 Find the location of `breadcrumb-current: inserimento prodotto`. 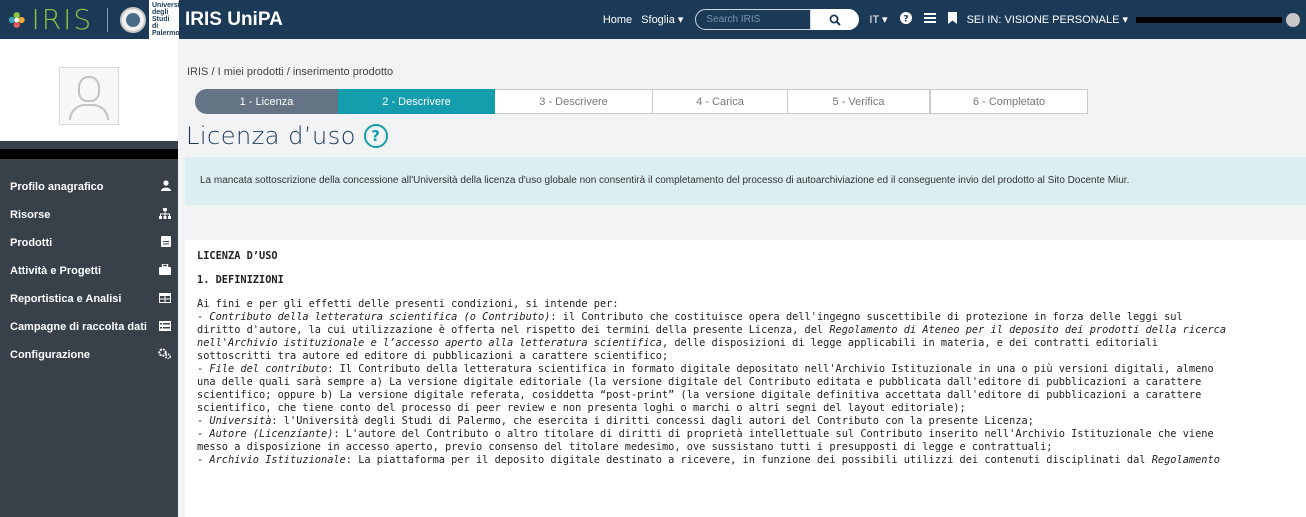

breadcrumb-current: inserimento prodotto is located at coordinates (343, 72).